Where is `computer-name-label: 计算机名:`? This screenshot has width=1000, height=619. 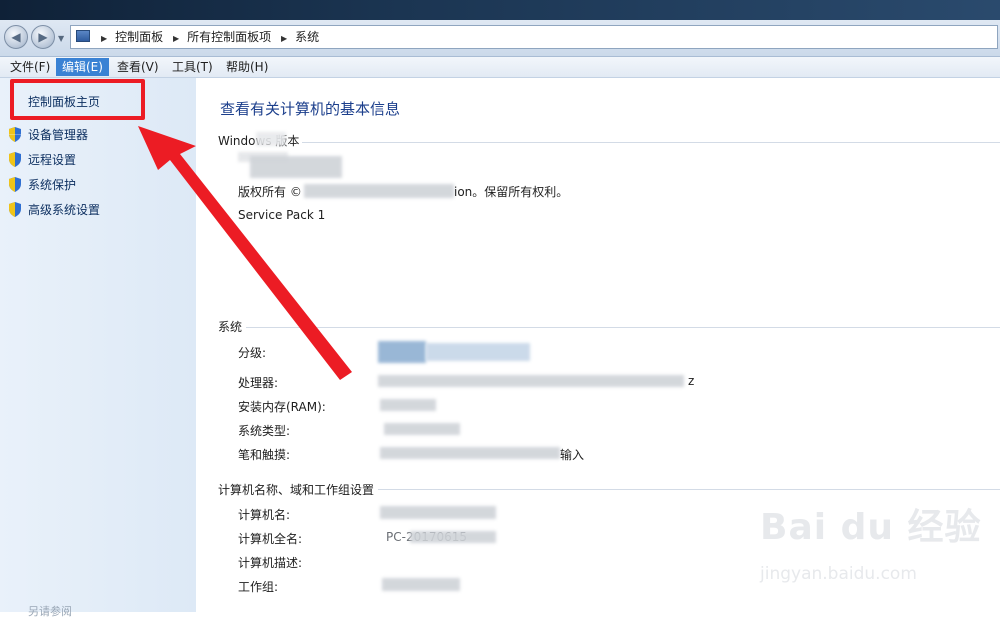 computer-name-label: 计算机名: is located at coordinates (264, 515).